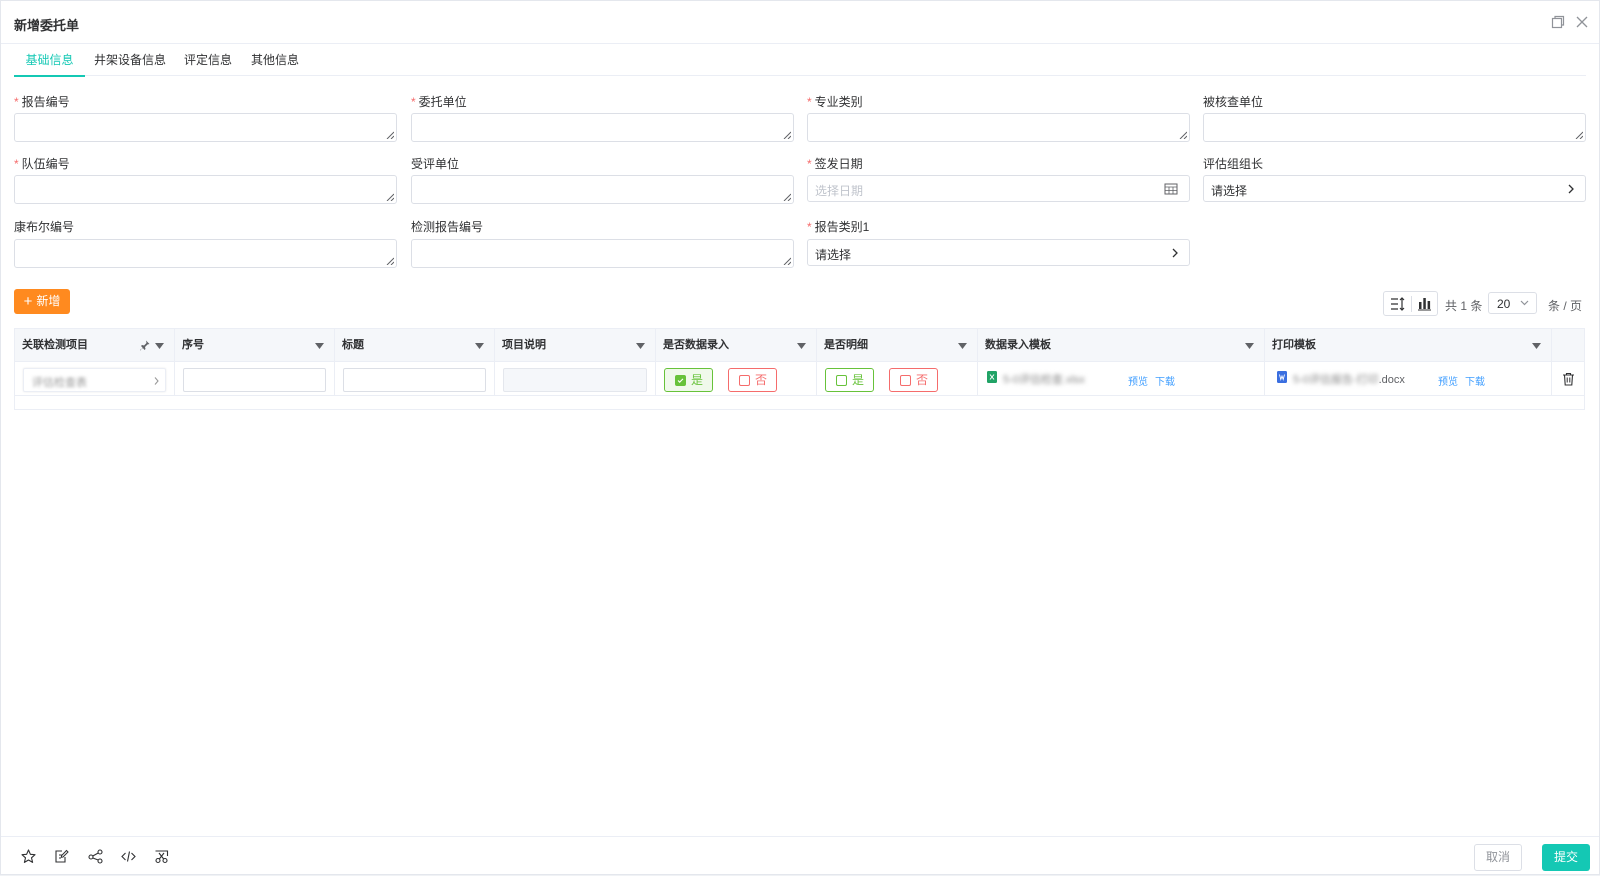 The width and height of the screenshot is (1600, 876). Describe the element at coordinates (255, 345) in the screenshot. I see `column-header-seq: 序号` at that location.